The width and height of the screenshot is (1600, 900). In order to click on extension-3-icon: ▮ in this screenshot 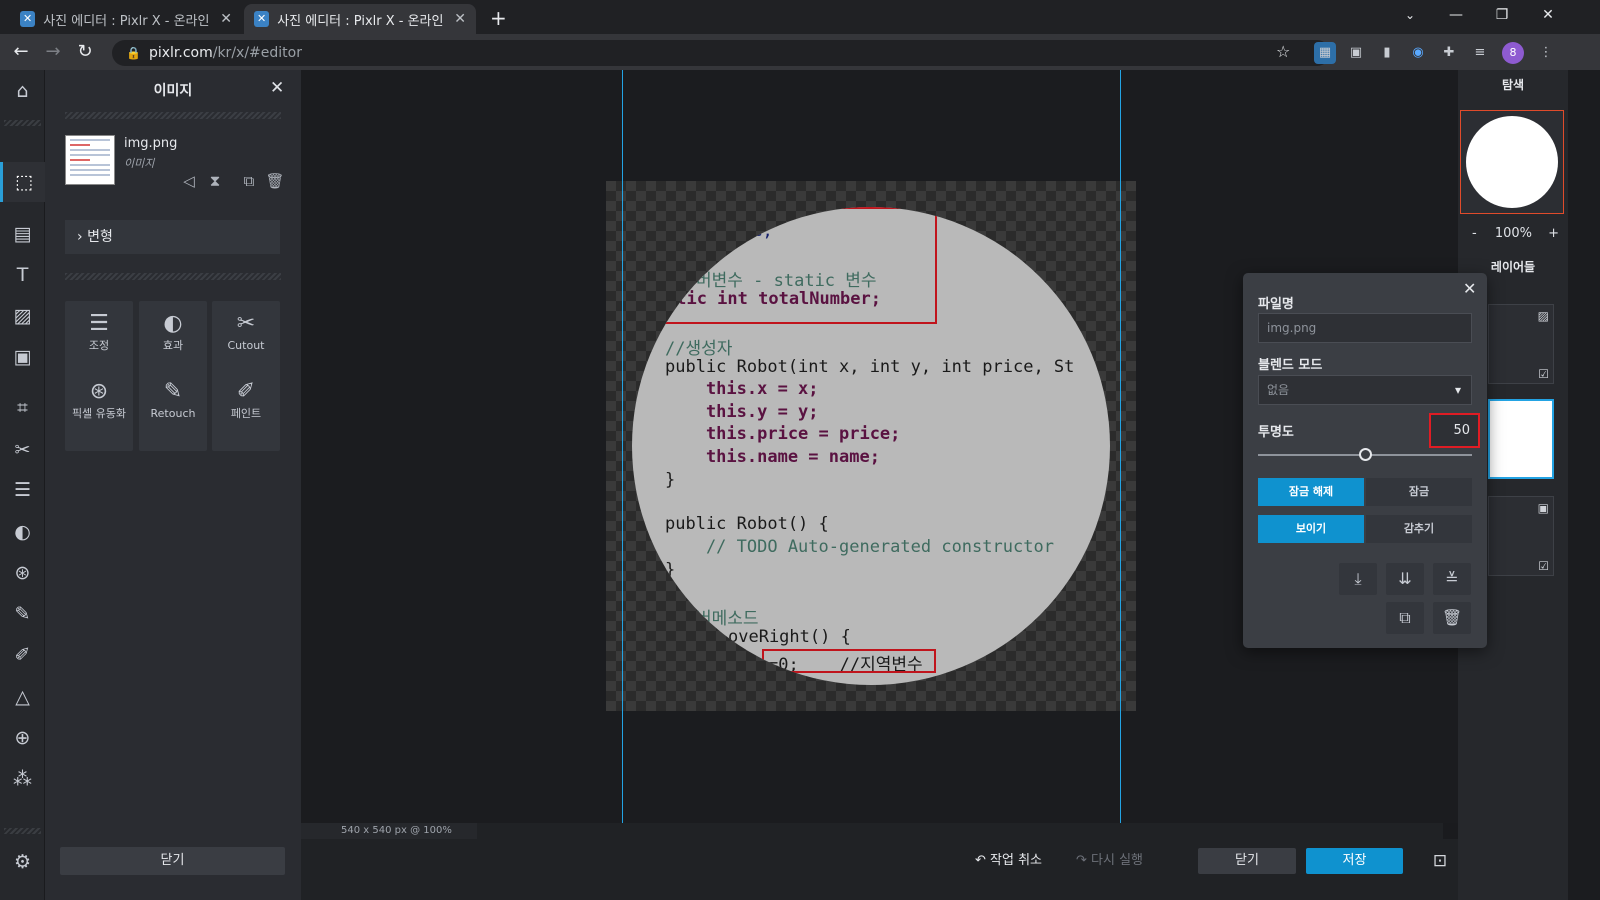, I will do `click(1387, 53)`.